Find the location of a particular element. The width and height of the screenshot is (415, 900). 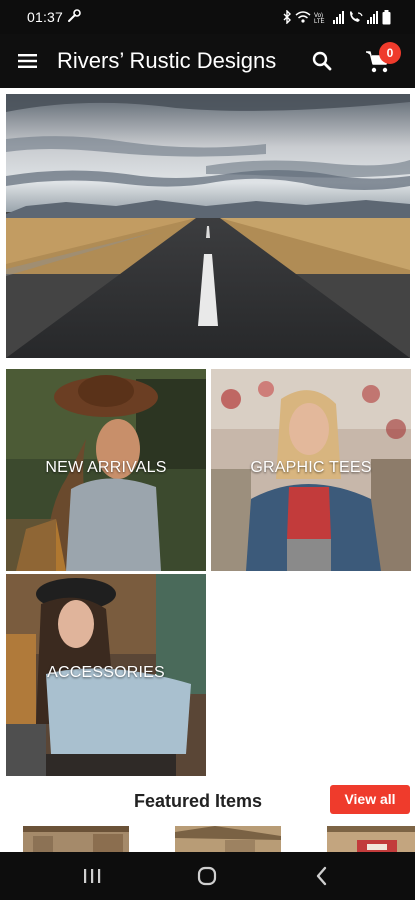

status-icons: Vo) LTE is located at coordinates (336, 17).